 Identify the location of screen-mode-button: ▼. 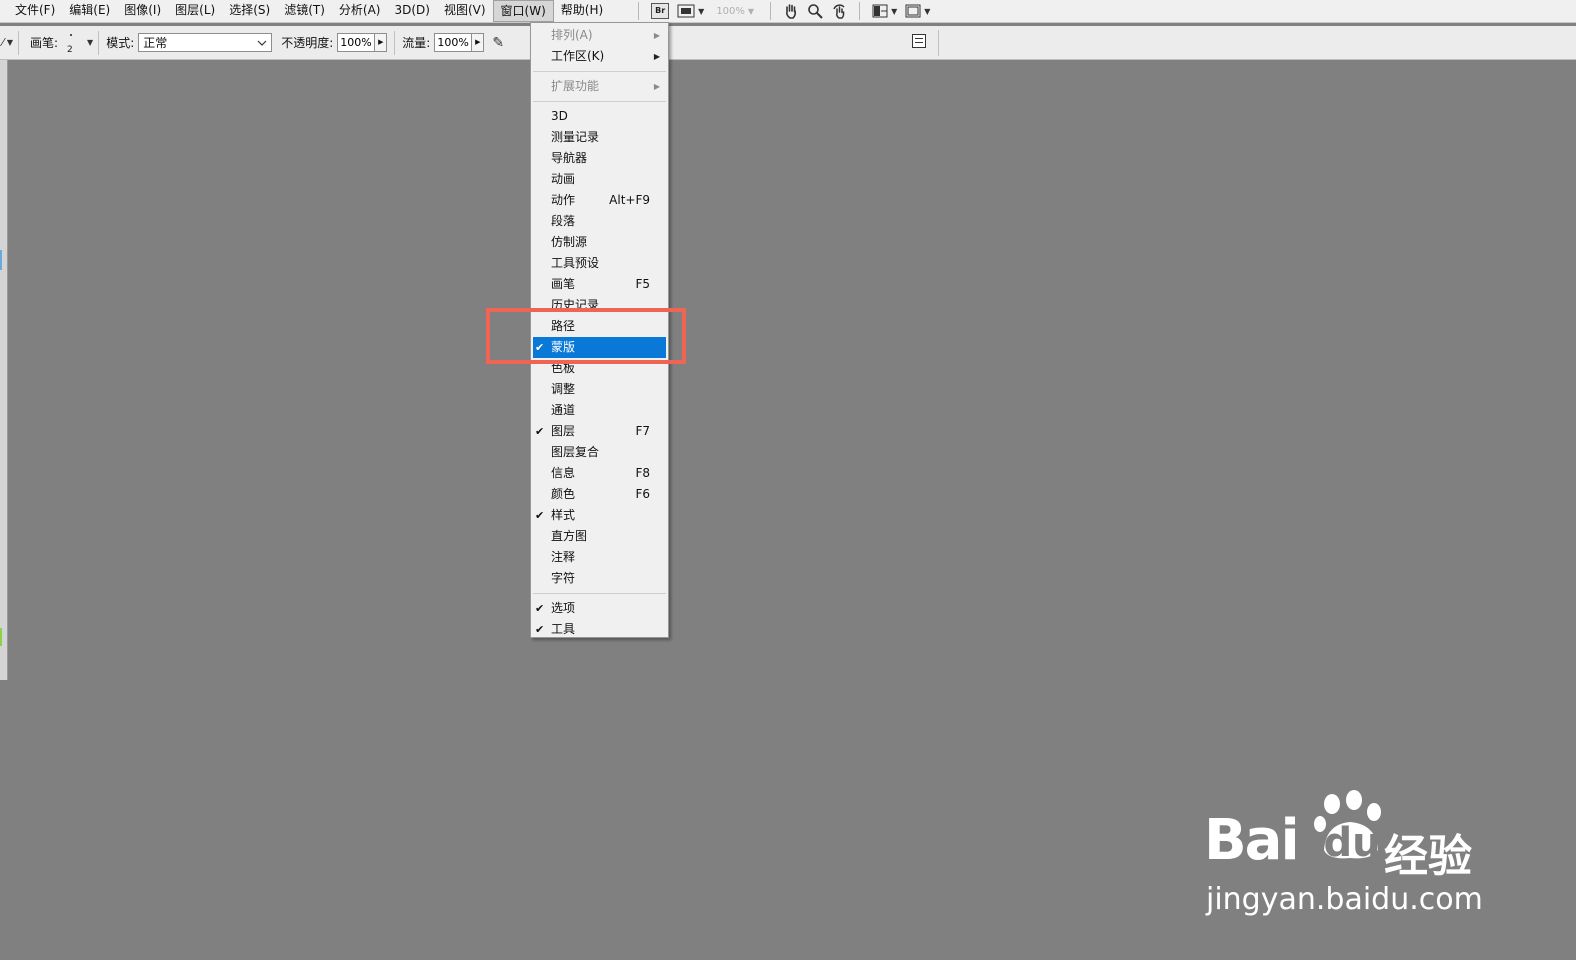
(917, 11).